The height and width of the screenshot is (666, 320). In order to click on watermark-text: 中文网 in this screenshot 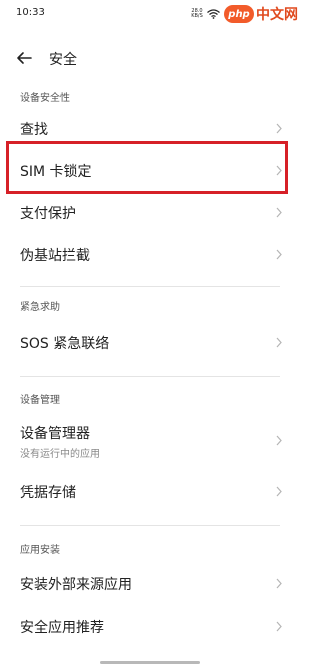, I will do `click(277, 15)`.